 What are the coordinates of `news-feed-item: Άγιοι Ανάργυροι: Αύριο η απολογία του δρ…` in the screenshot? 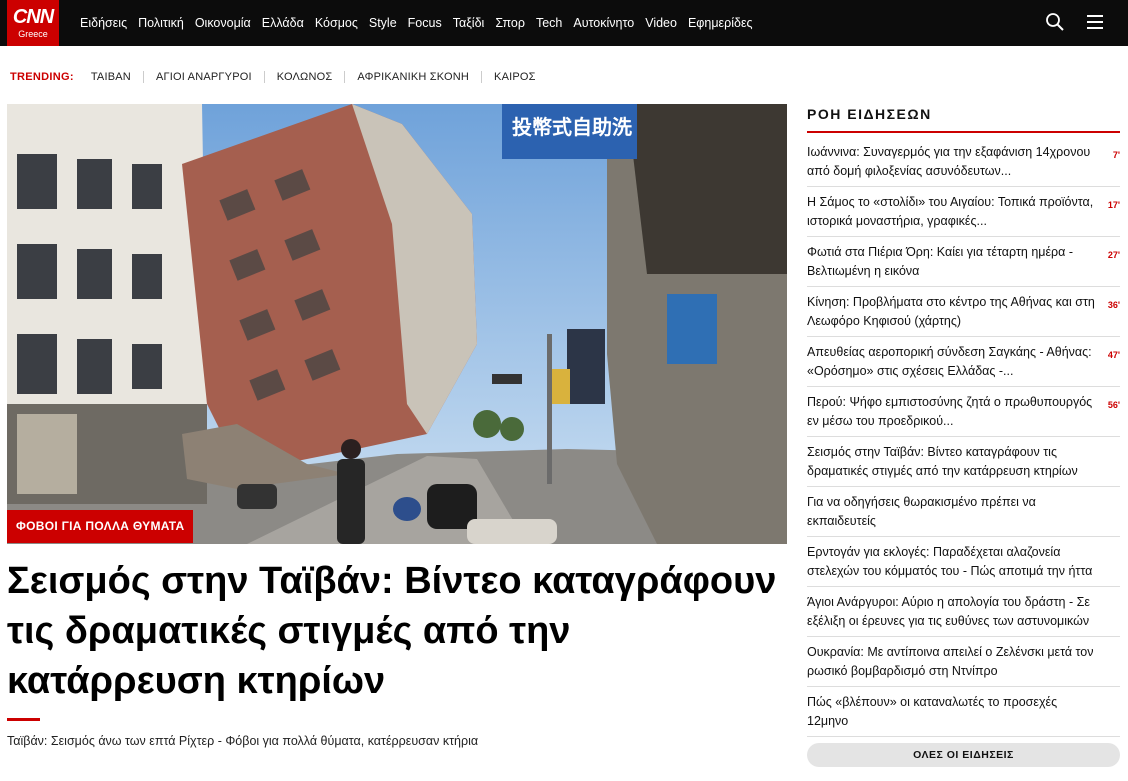 It's located at (963, 612).